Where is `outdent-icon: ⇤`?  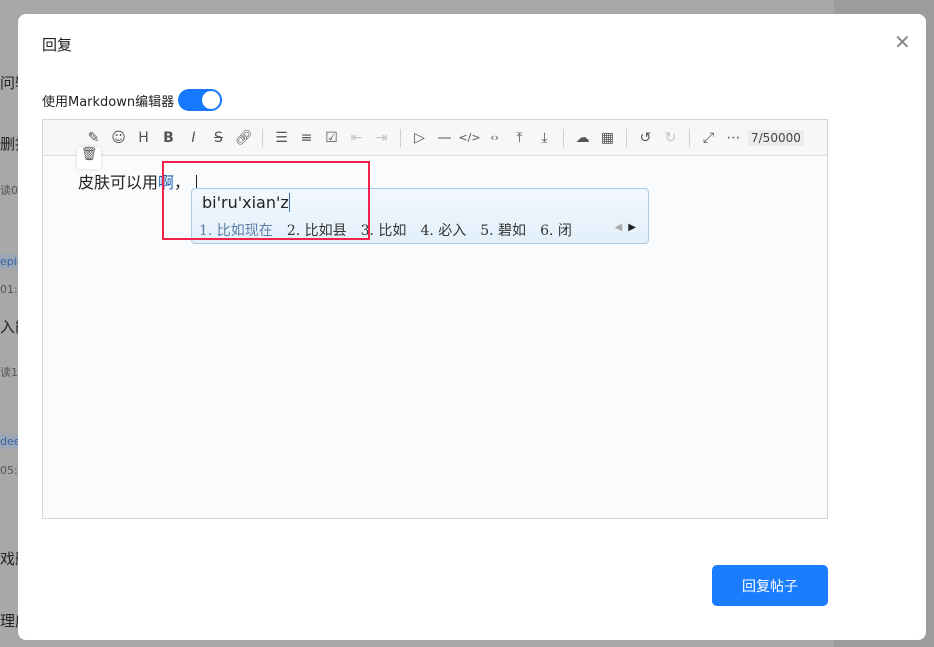
outdent-icon: ⇤ is located at coordinates (356, 138).